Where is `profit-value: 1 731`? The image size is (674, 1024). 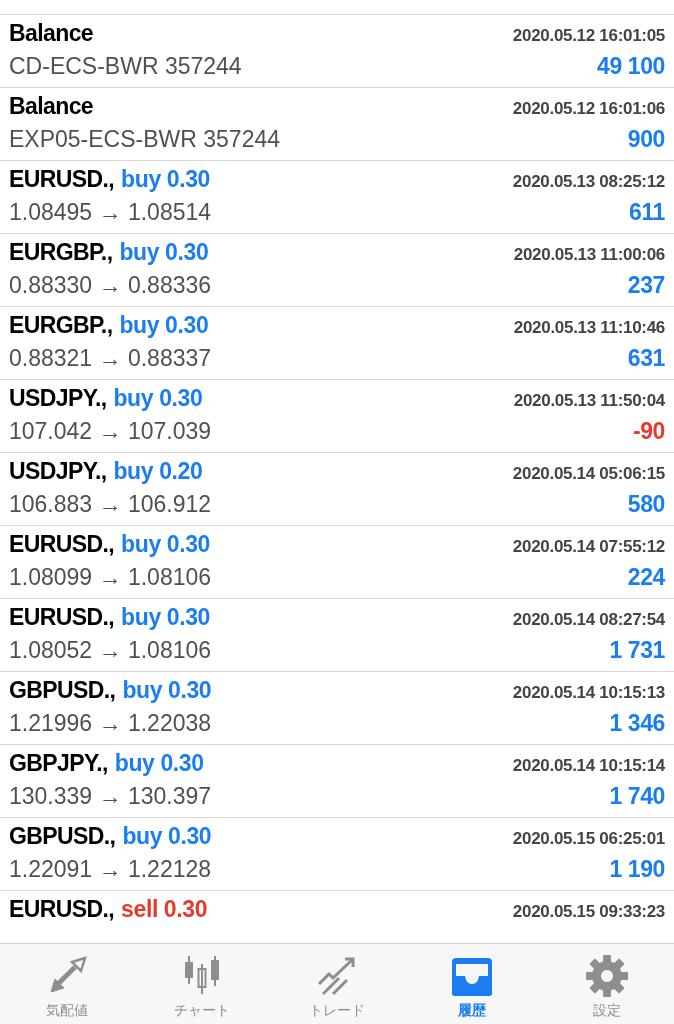 profit-value: 1 731 is located at coordinates (637, 650).